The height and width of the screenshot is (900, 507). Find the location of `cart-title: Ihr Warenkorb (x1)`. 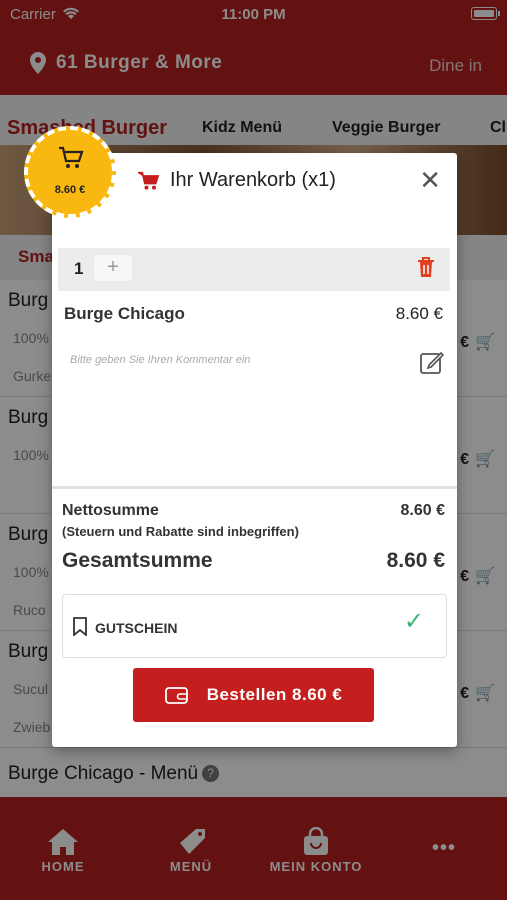

cart-title: Ihr Warenkorb (x1) is located at coordinates (237, 180).